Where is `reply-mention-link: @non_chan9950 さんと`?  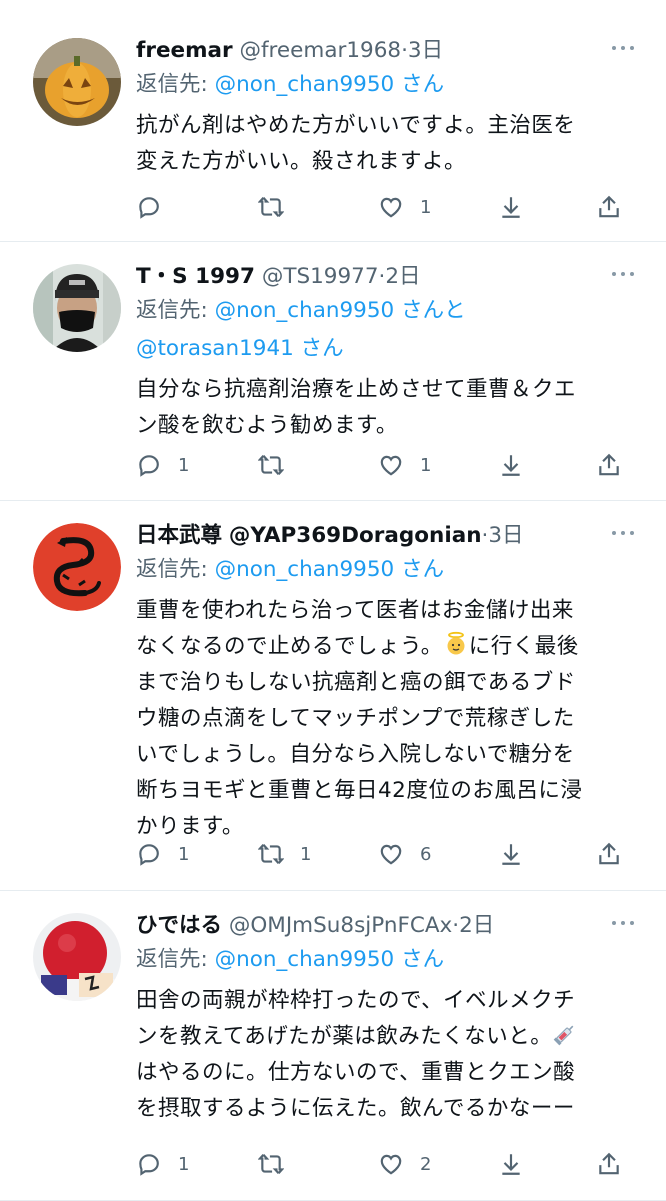 reply-mention-link: @non_chan9950 さんと is located at coordinates (340, 310).